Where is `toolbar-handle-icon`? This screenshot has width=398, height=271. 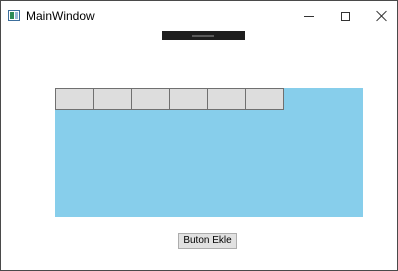
toolbar-handle-icon is located at coordinates (203, 36).